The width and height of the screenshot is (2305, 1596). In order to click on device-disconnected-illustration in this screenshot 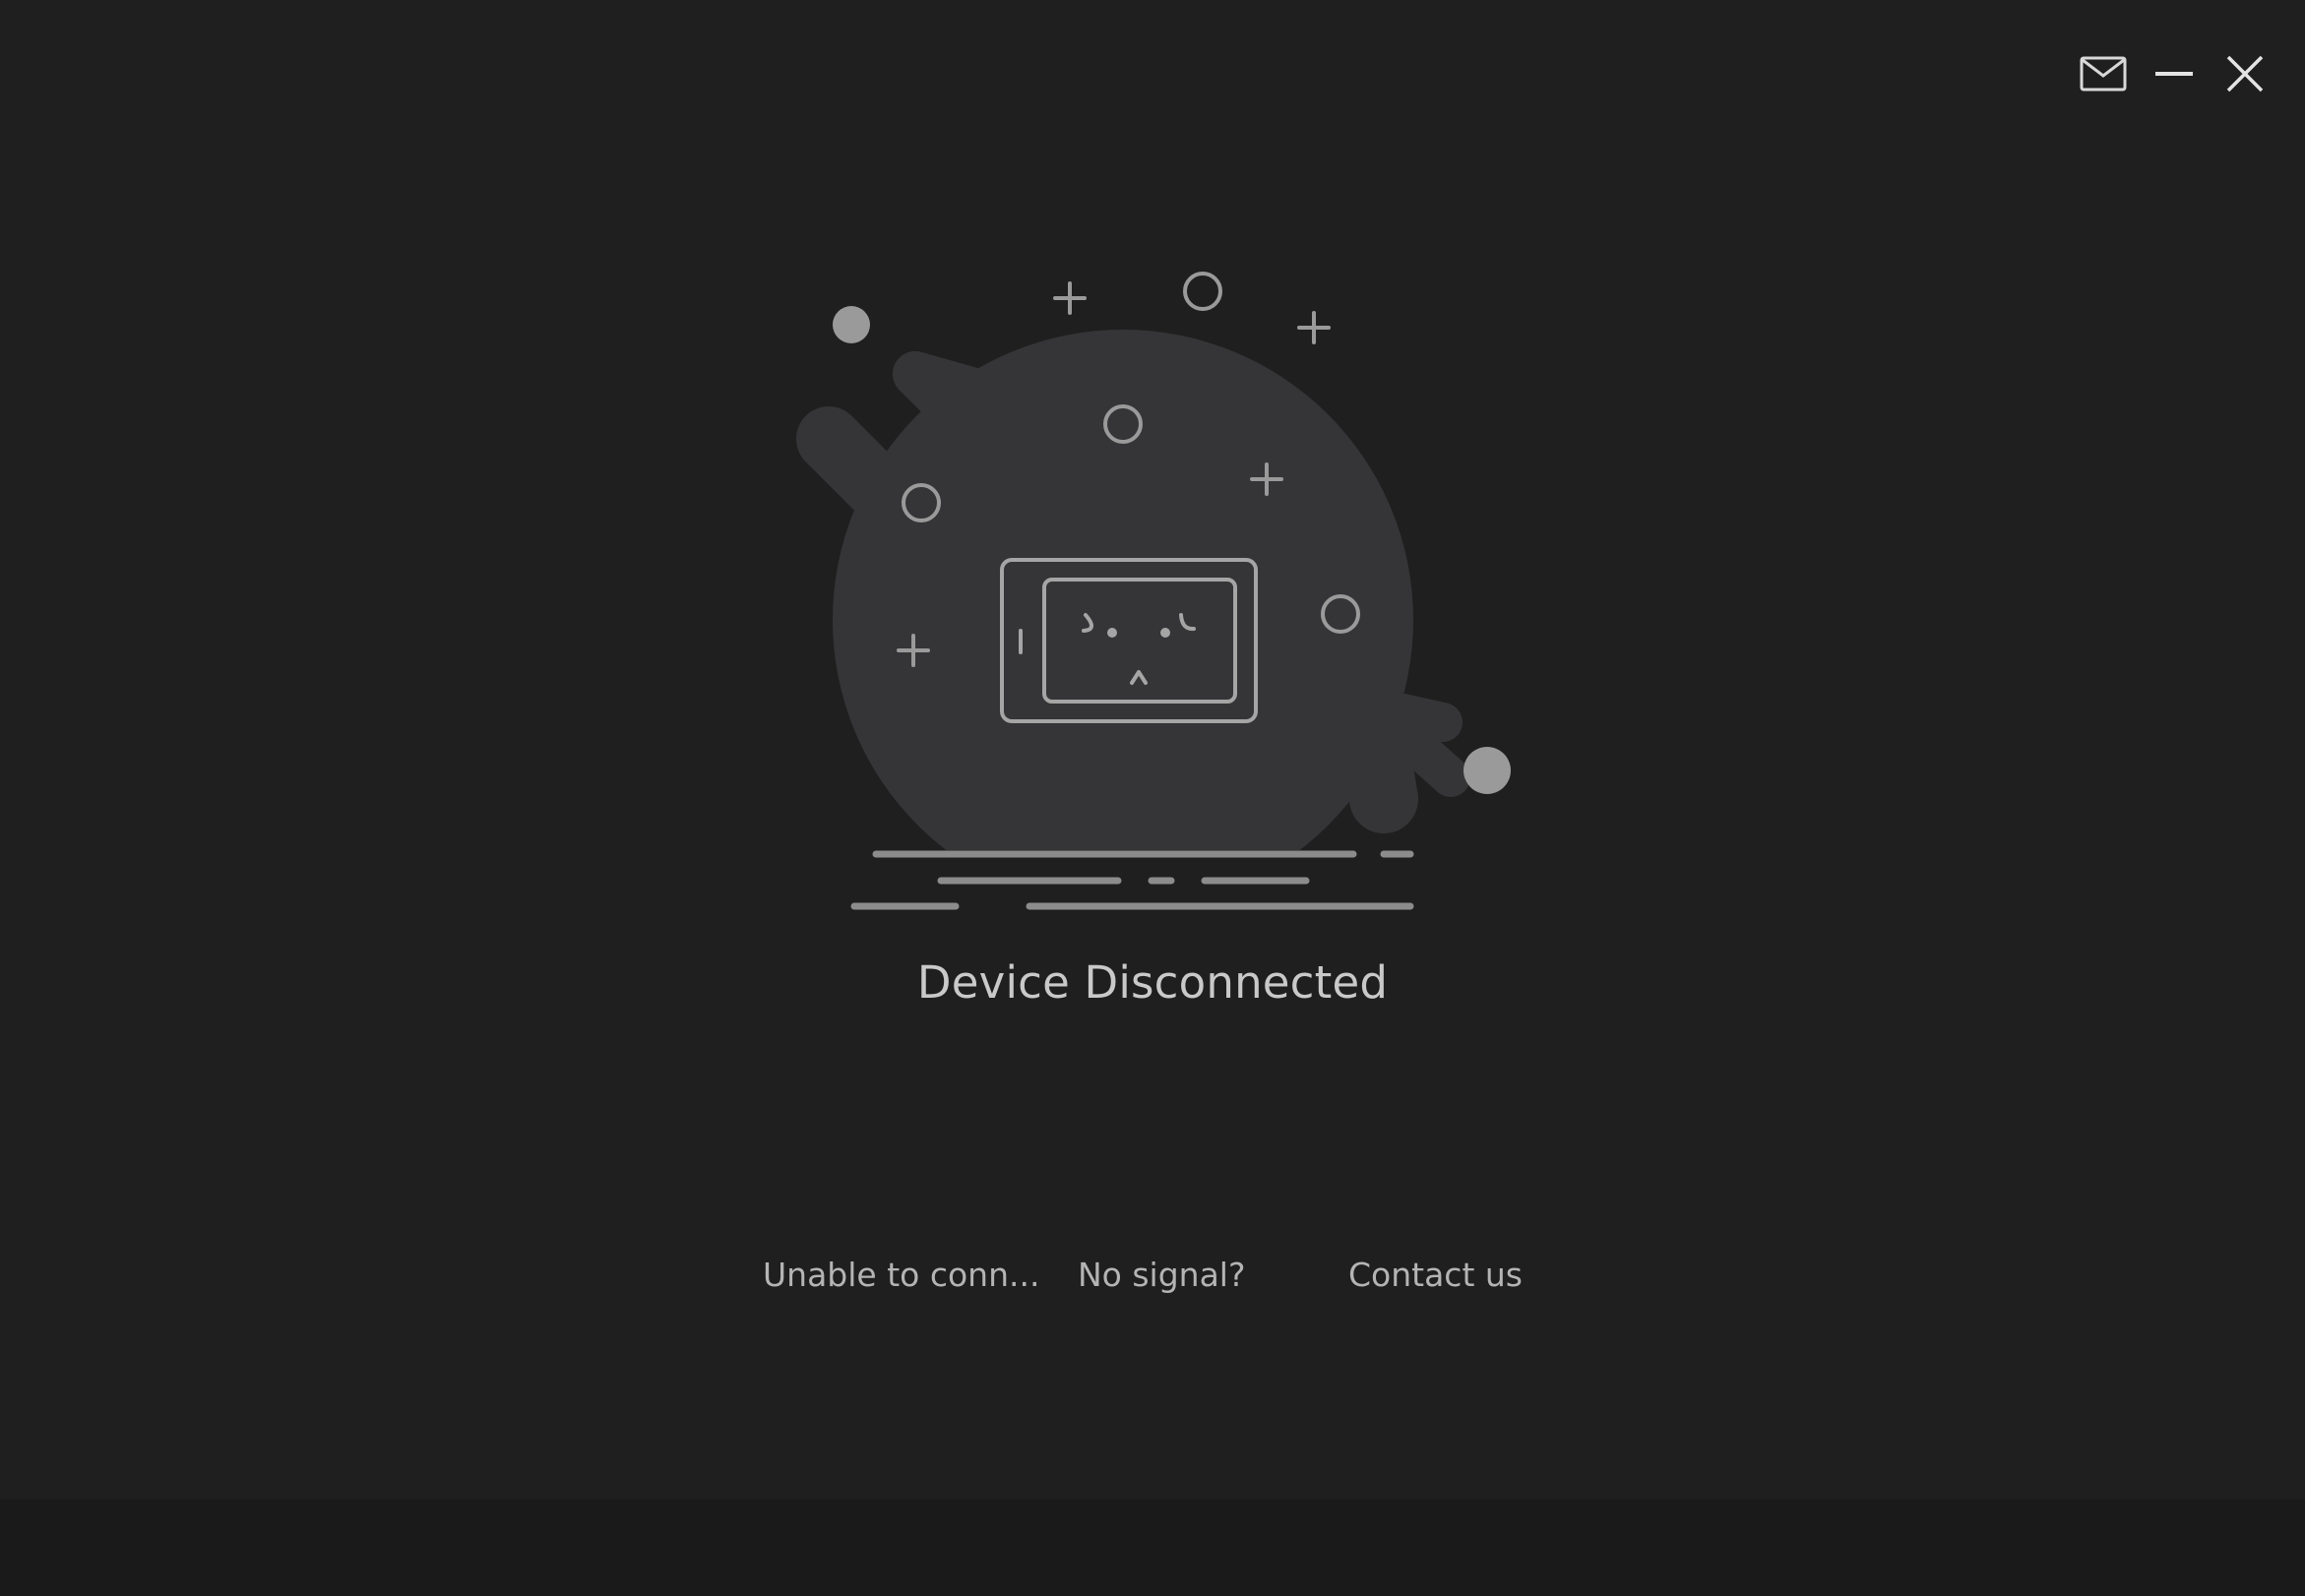, I will do `click(1153, 591)`.